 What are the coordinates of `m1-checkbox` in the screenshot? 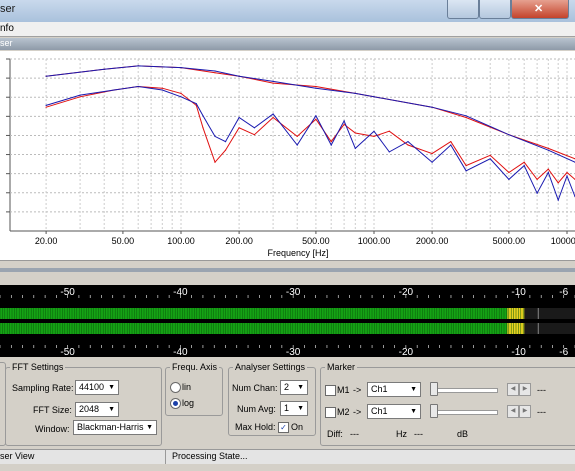 It's located at (330, 390).